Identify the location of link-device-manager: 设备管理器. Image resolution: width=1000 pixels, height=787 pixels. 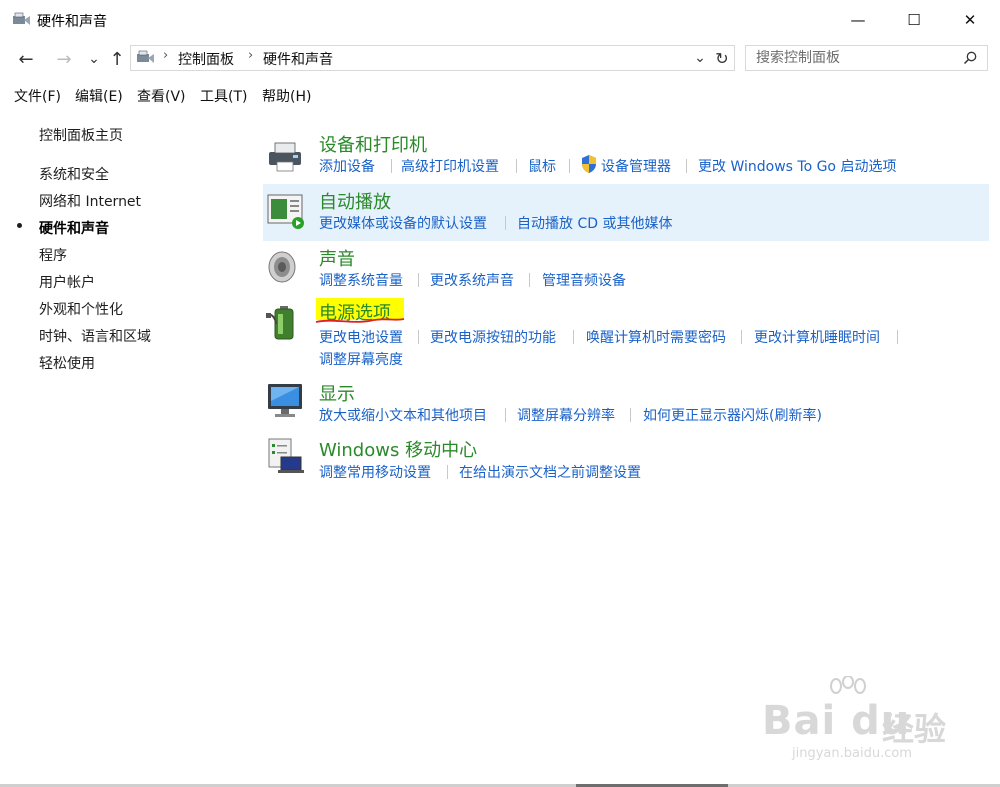
(636, 166).